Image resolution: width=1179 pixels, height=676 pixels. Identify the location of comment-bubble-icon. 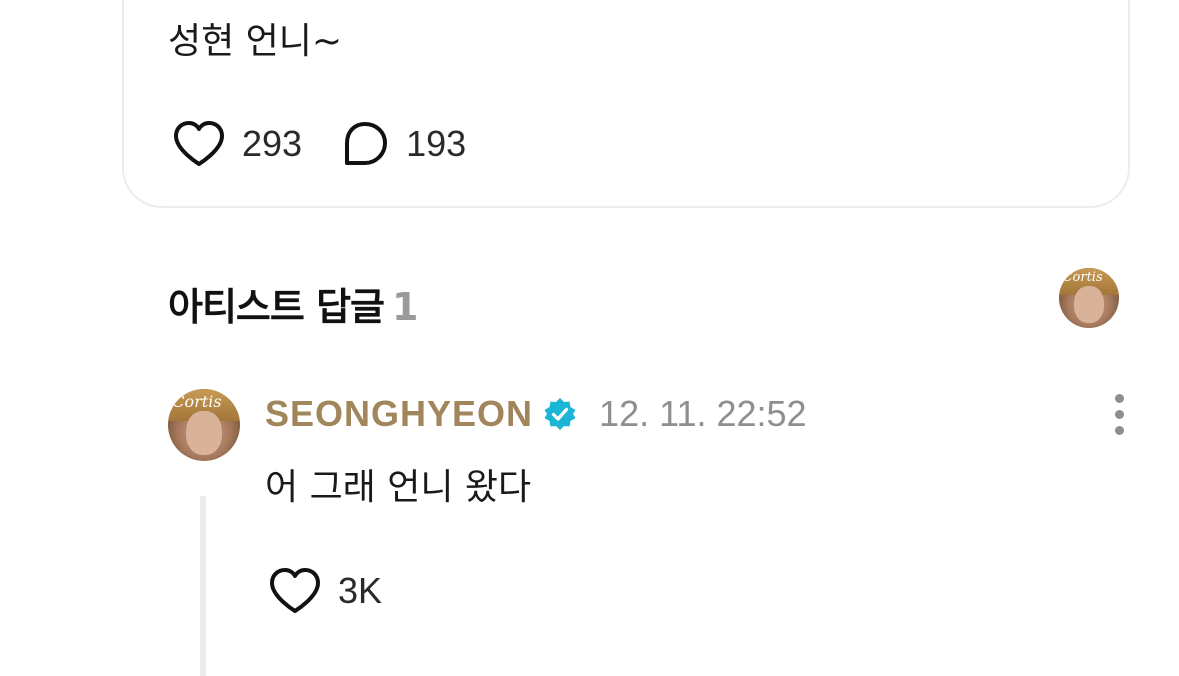
(366, 143).